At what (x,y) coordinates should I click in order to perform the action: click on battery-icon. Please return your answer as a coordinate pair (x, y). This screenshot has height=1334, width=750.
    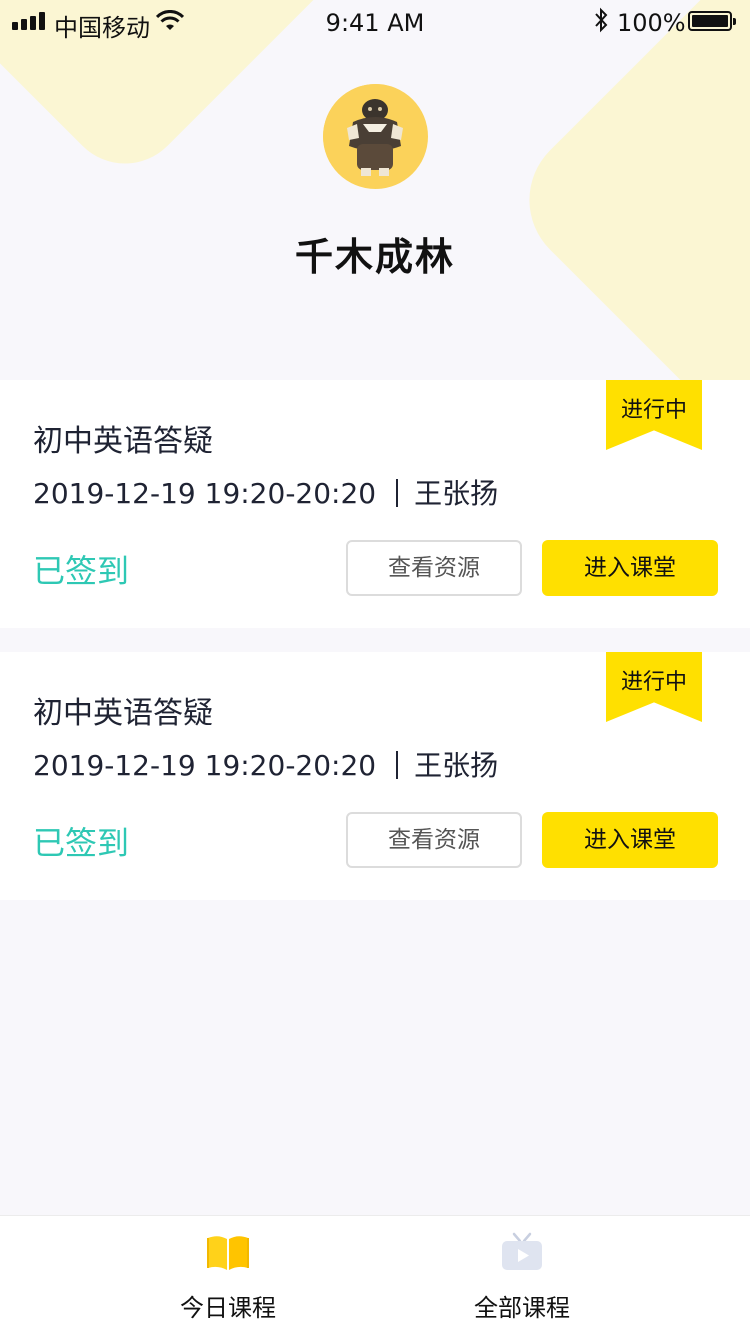
    Looking at the image, I should click on (712, 21).